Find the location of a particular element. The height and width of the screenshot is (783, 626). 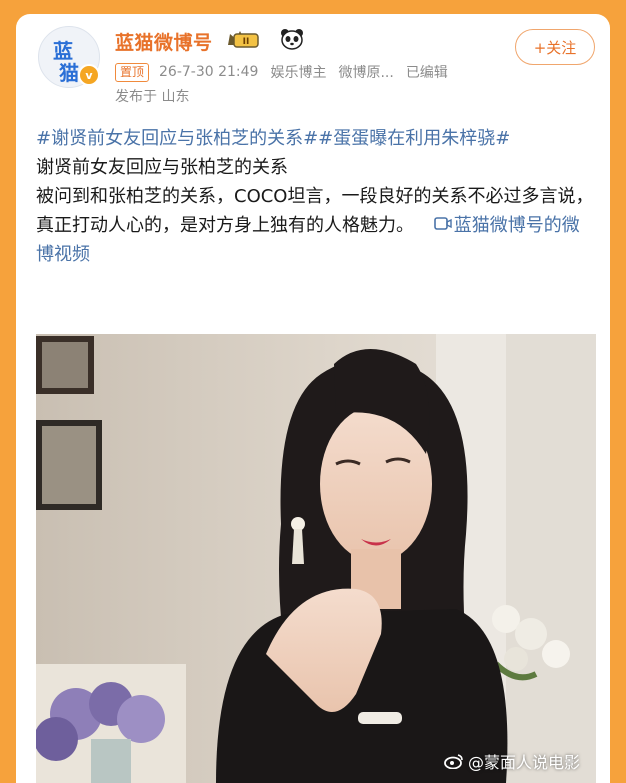

verified-icon: v is located at coordinates (89, 75).